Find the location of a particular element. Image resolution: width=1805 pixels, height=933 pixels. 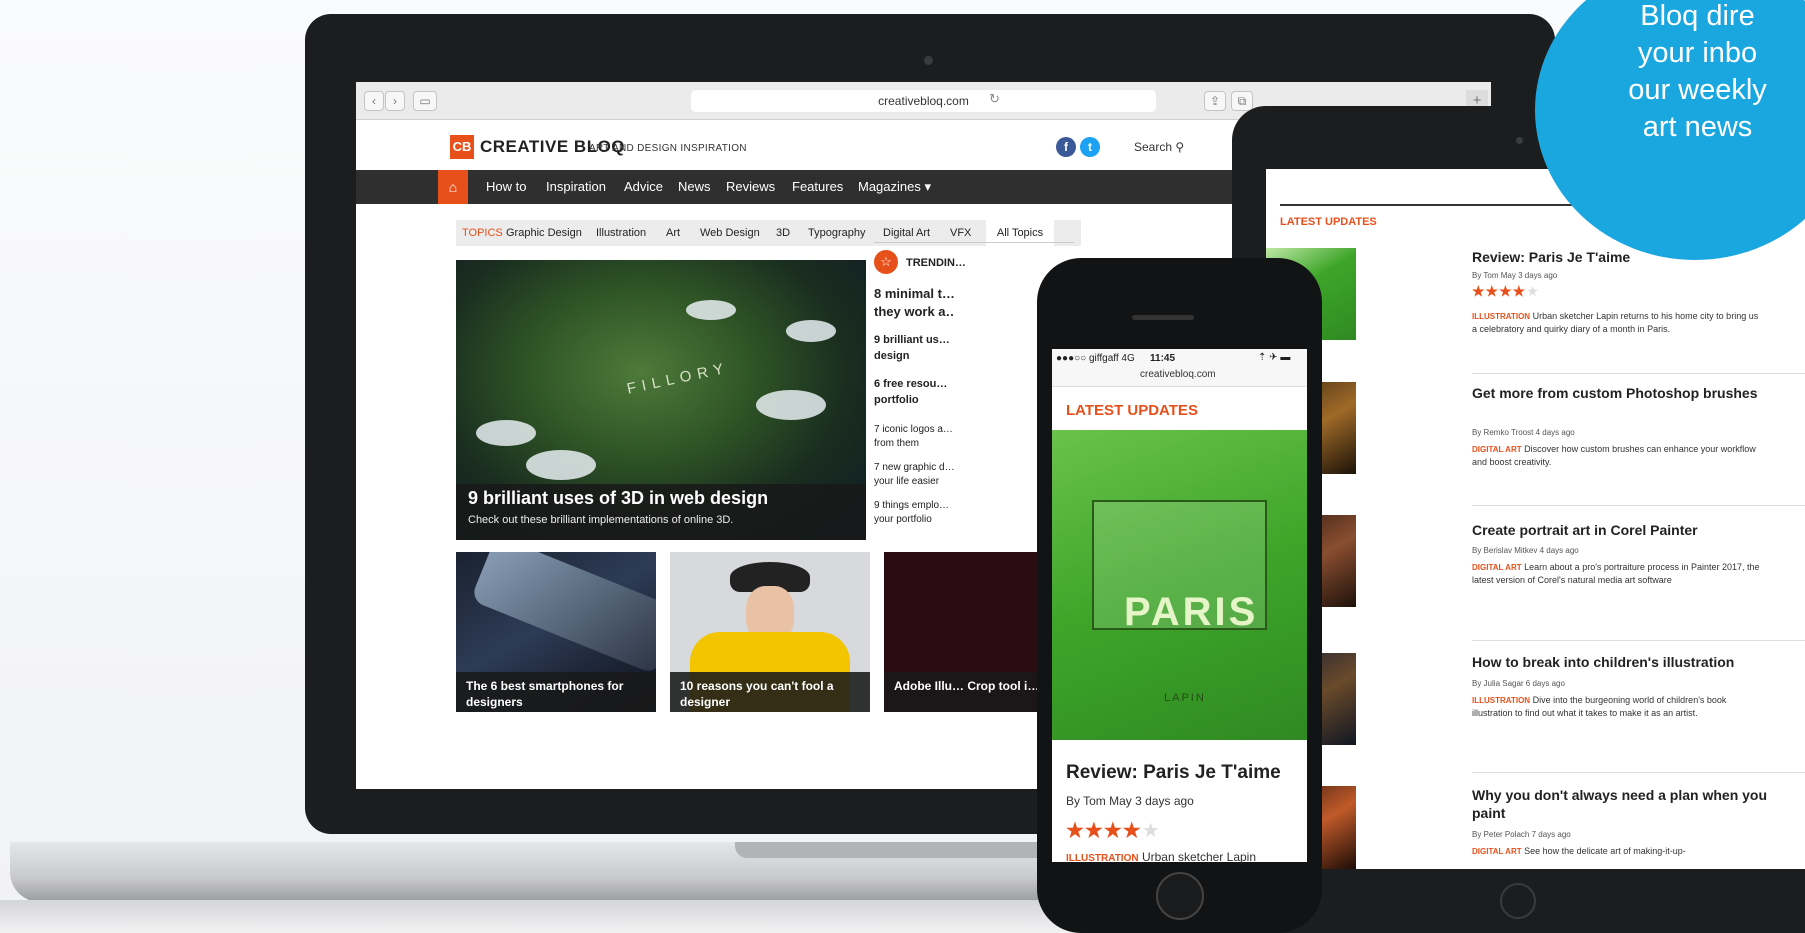

article-title: Review: Paris Je T'aime is located at coordinates (1637, 257).